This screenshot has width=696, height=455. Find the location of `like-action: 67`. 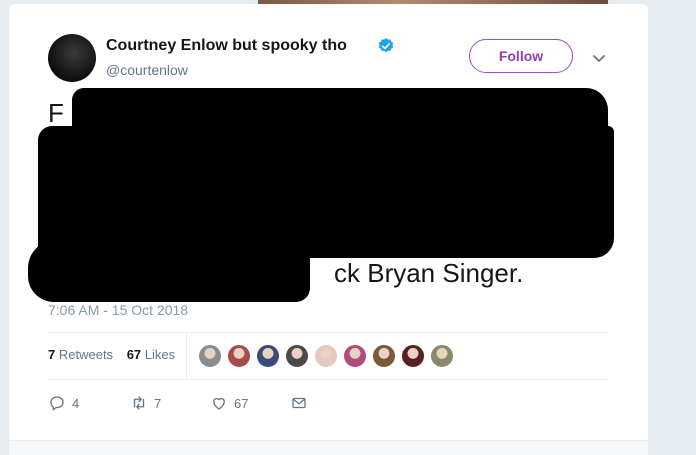

like-action: 67 is located at coordinates (229, 403).